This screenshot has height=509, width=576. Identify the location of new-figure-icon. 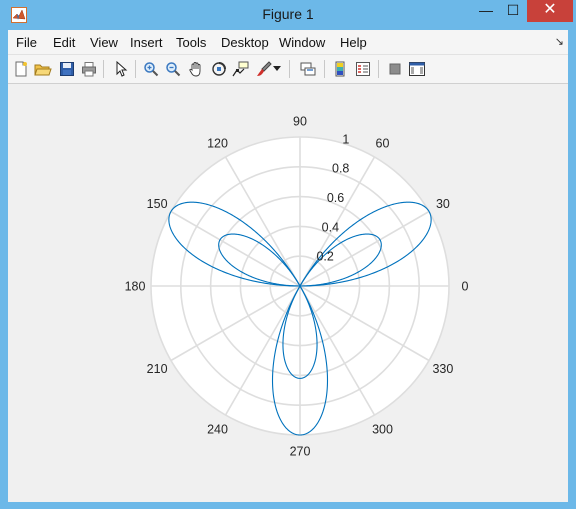
(21, 69).